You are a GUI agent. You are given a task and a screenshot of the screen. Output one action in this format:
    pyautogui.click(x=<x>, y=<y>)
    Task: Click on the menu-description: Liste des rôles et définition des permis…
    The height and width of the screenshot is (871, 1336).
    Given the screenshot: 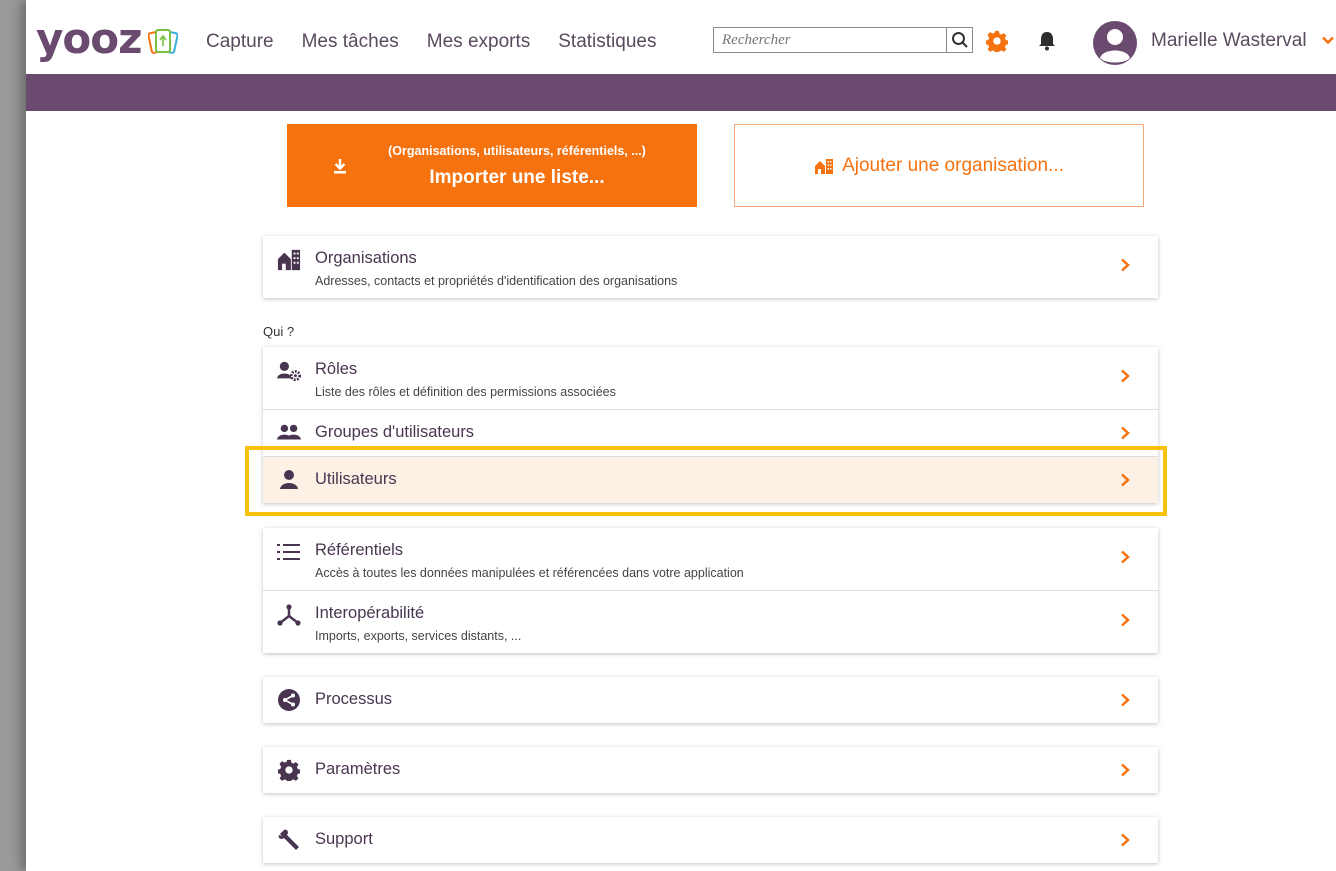 What is the action you would take?
    pyautogui.click(x=465, y=392)
    